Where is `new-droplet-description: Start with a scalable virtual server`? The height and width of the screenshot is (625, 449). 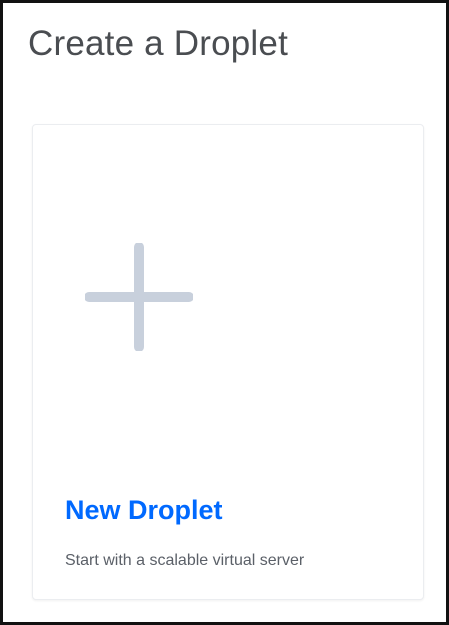 new-droplet-description: Start with a scalable virtual server is located at coordinates (185, 560).